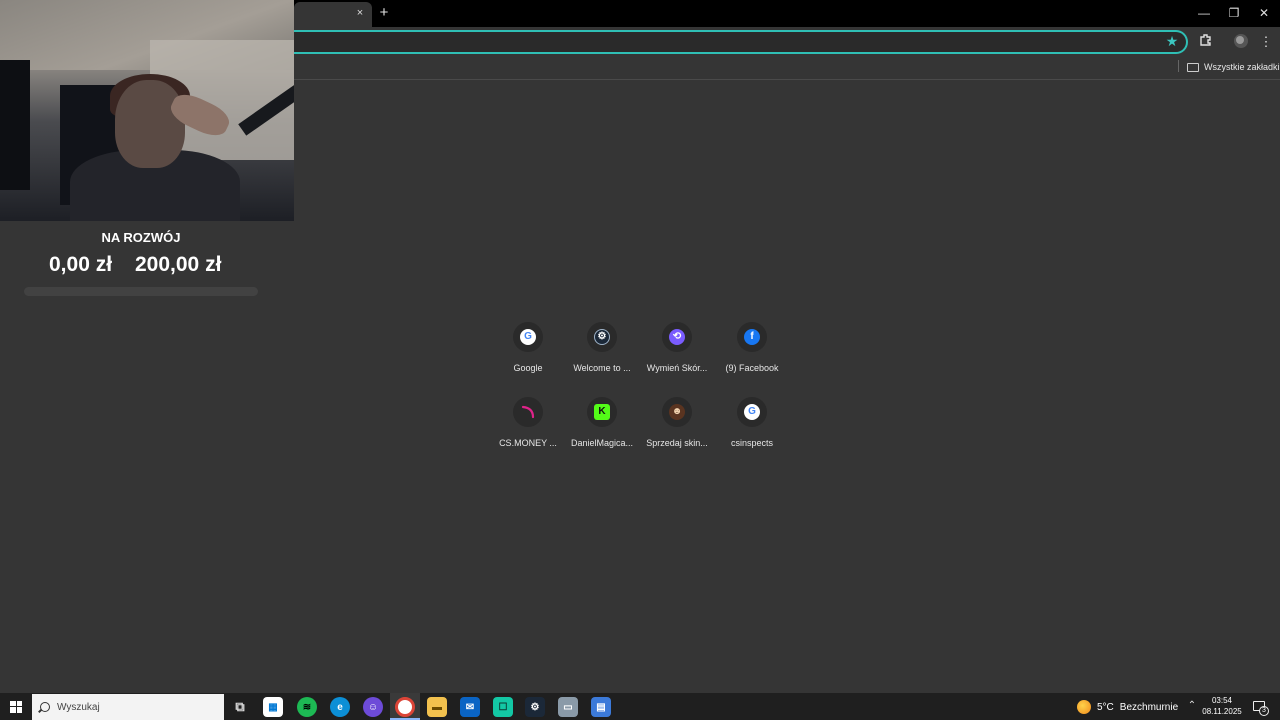 The image size is (1280, 720). Describe the element at coordinates (1222, 711) in the screenshot. I see `clock-date: 08.11.2025` at that location.